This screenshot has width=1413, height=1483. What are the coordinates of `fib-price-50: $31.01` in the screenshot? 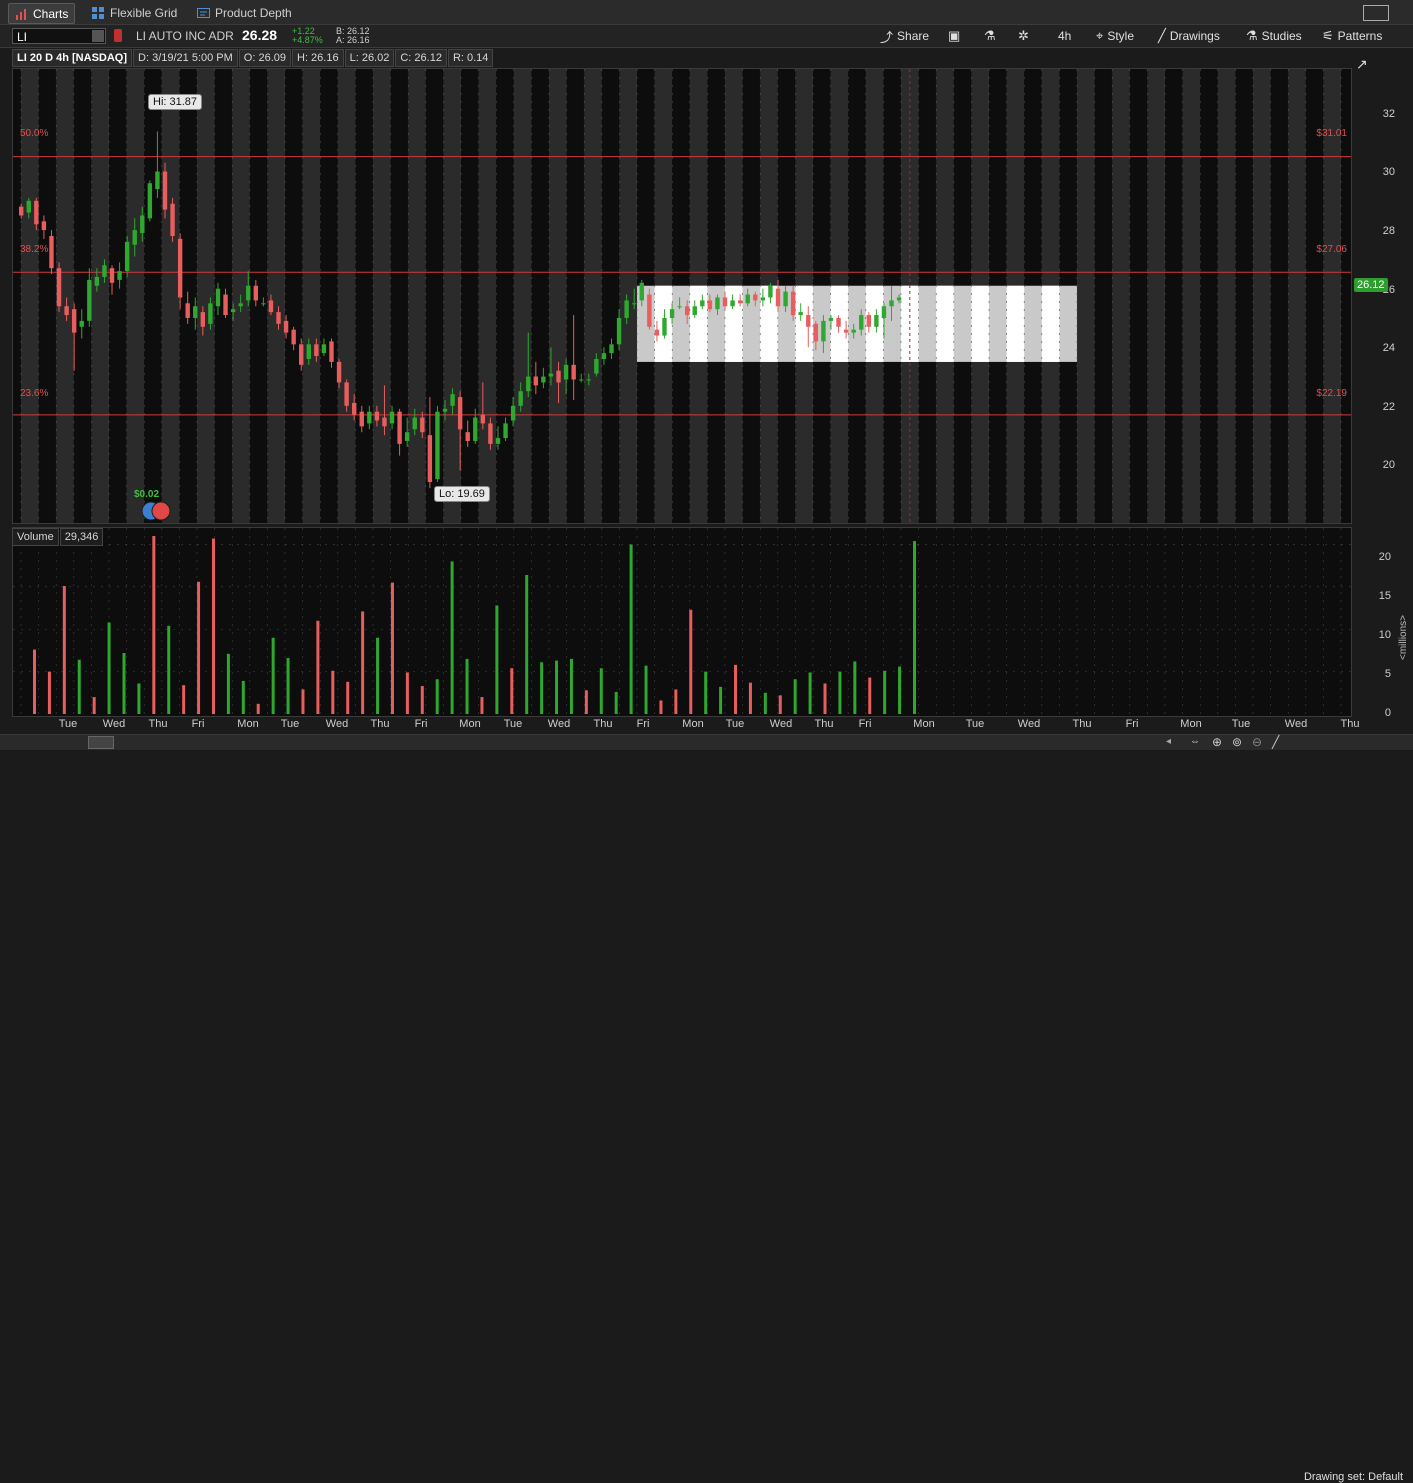 It's located at (1331, 133).